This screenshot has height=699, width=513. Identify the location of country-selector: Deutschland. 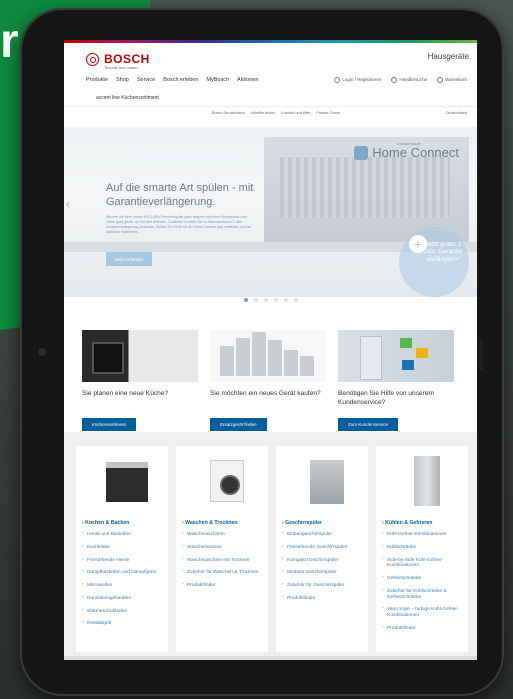
(456, 113).